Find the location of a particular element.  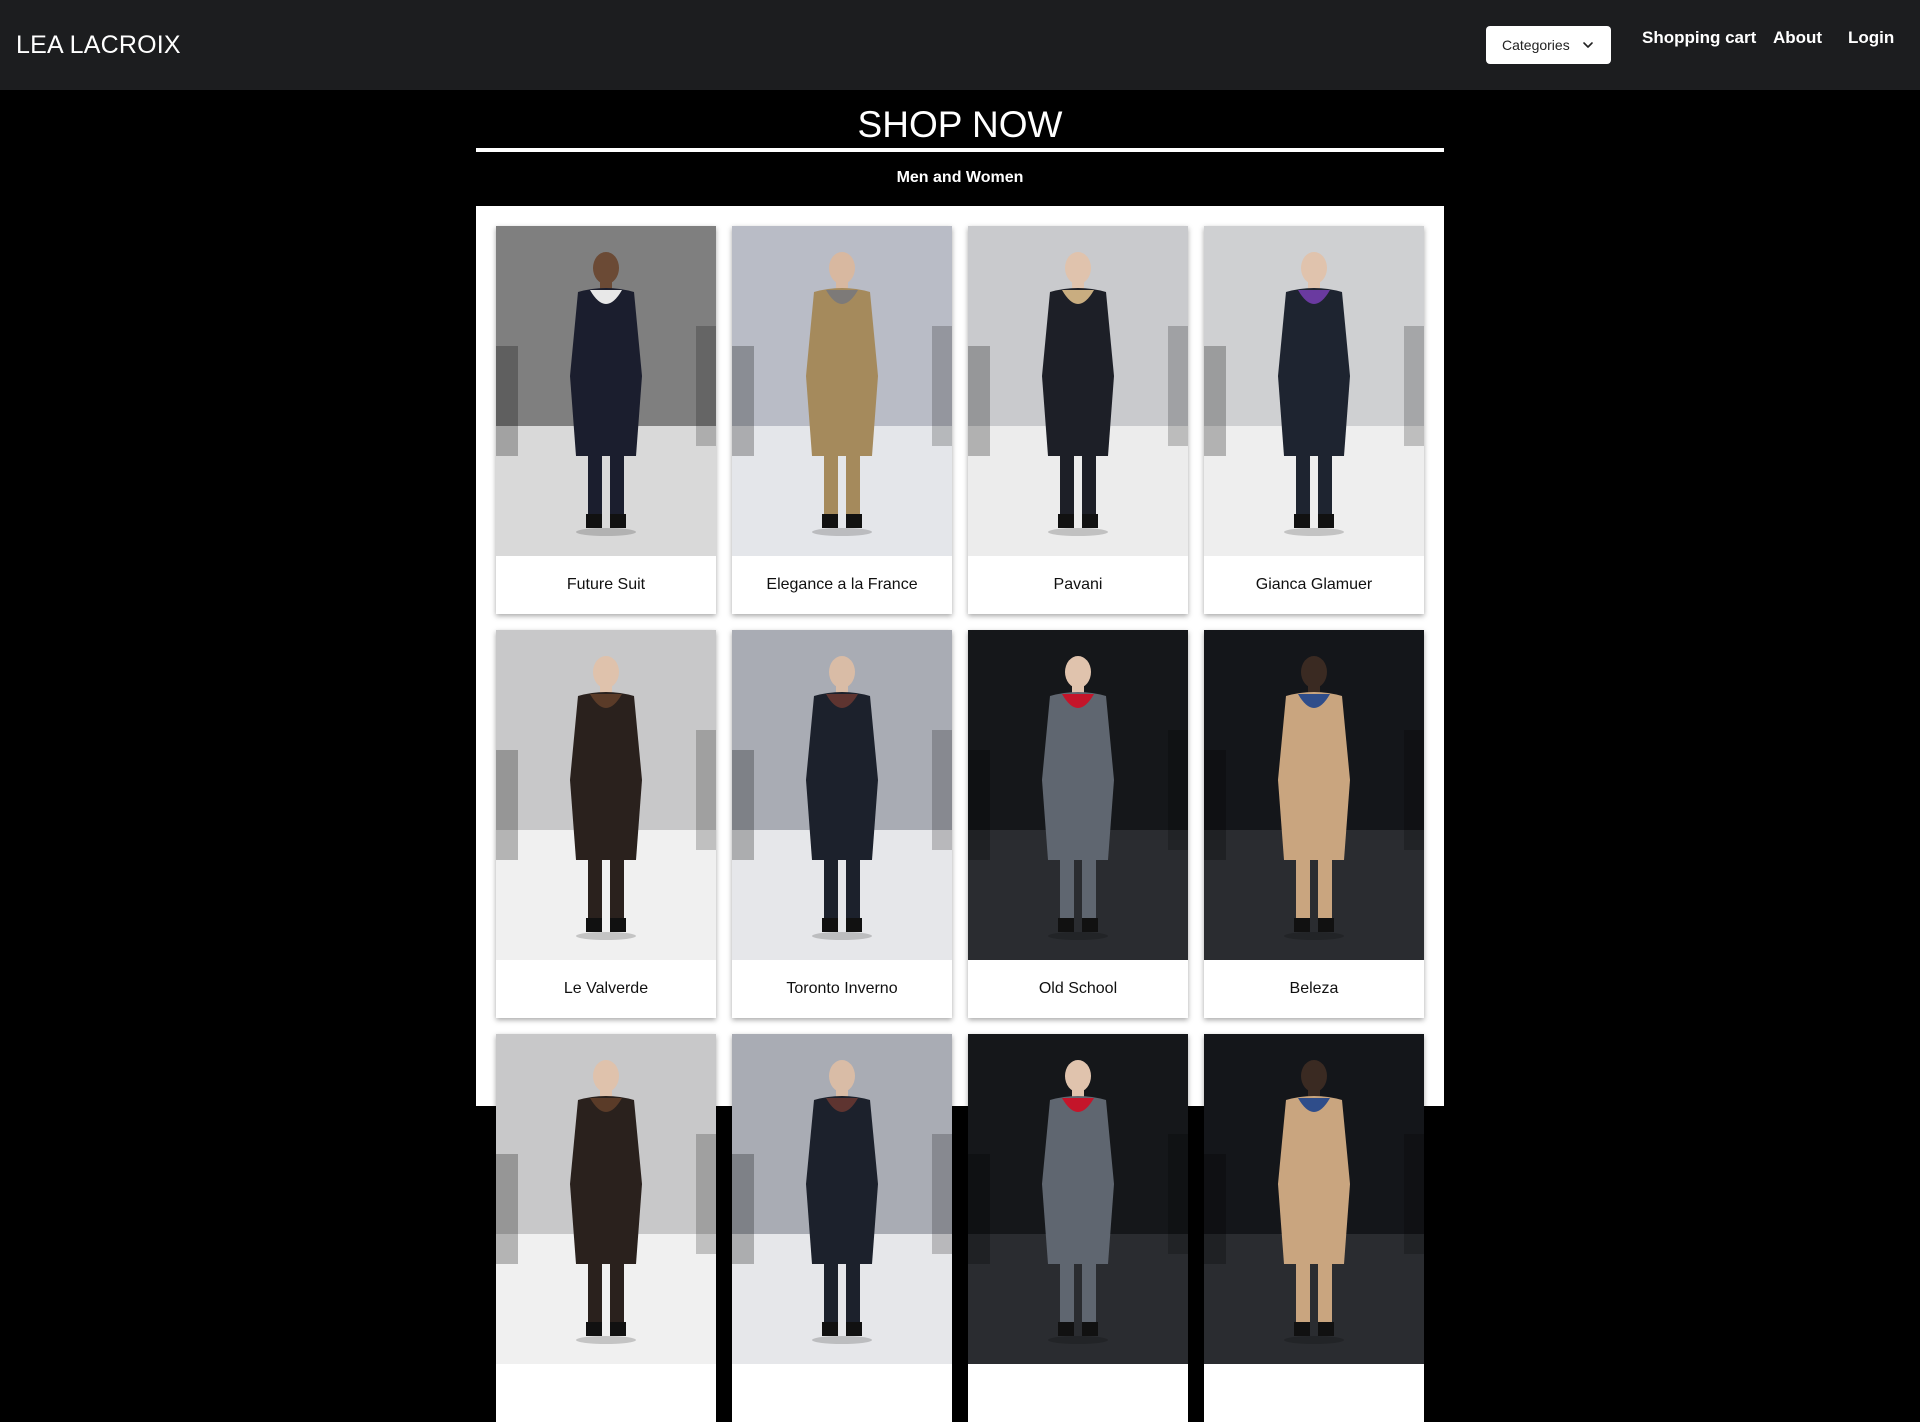

shop-heading-section: SHOP NOW Men and Women is located at coordinates (960, 143).